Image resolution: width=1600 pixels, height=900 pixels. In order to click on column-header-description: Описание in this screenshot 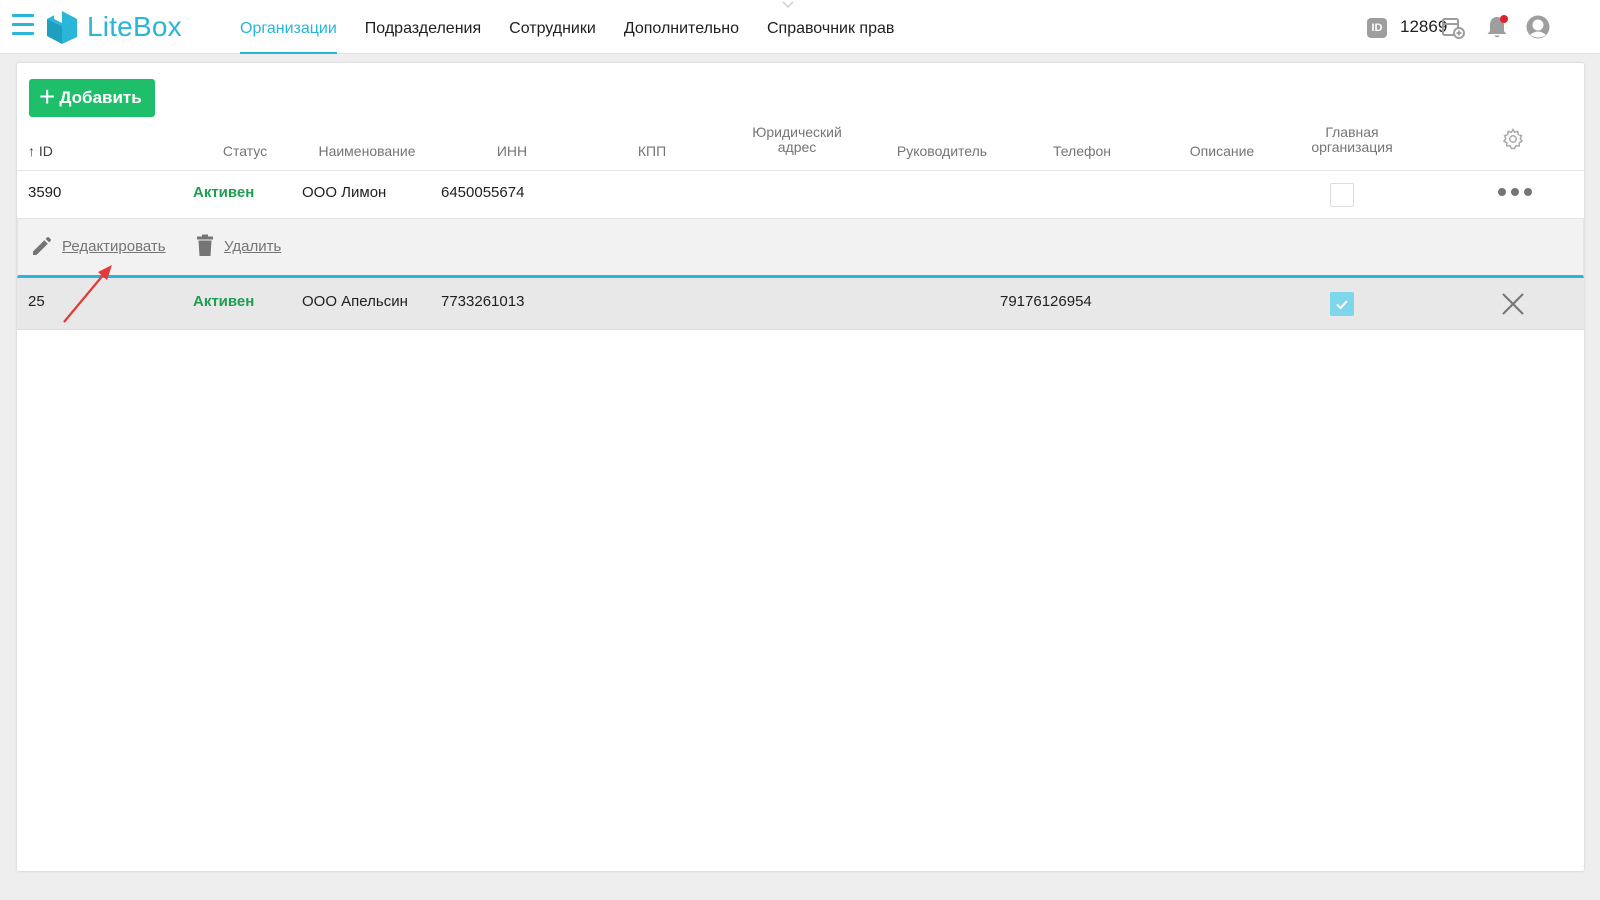, I will do `click(1222, 151)`.